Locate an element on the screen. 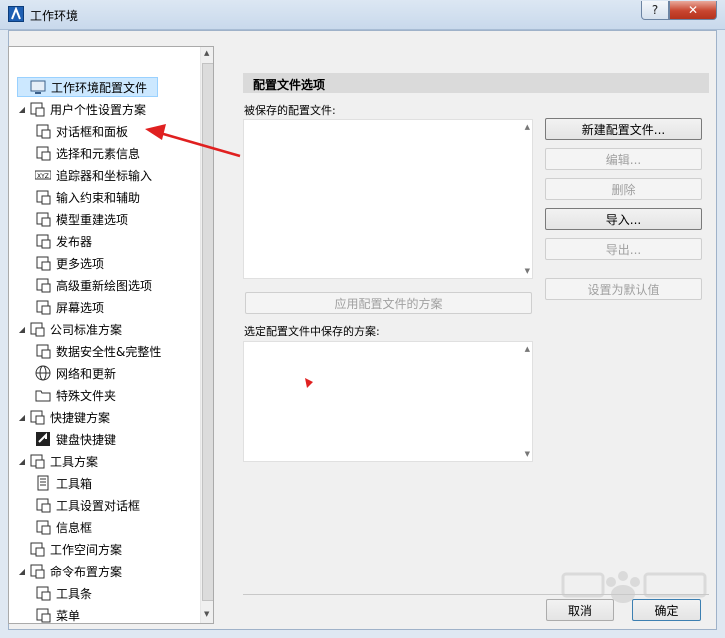 Image resolution: width=725 pixels, height=638 pixels. scroll-down-icon: ▼ is located at coordinates (206, 614).